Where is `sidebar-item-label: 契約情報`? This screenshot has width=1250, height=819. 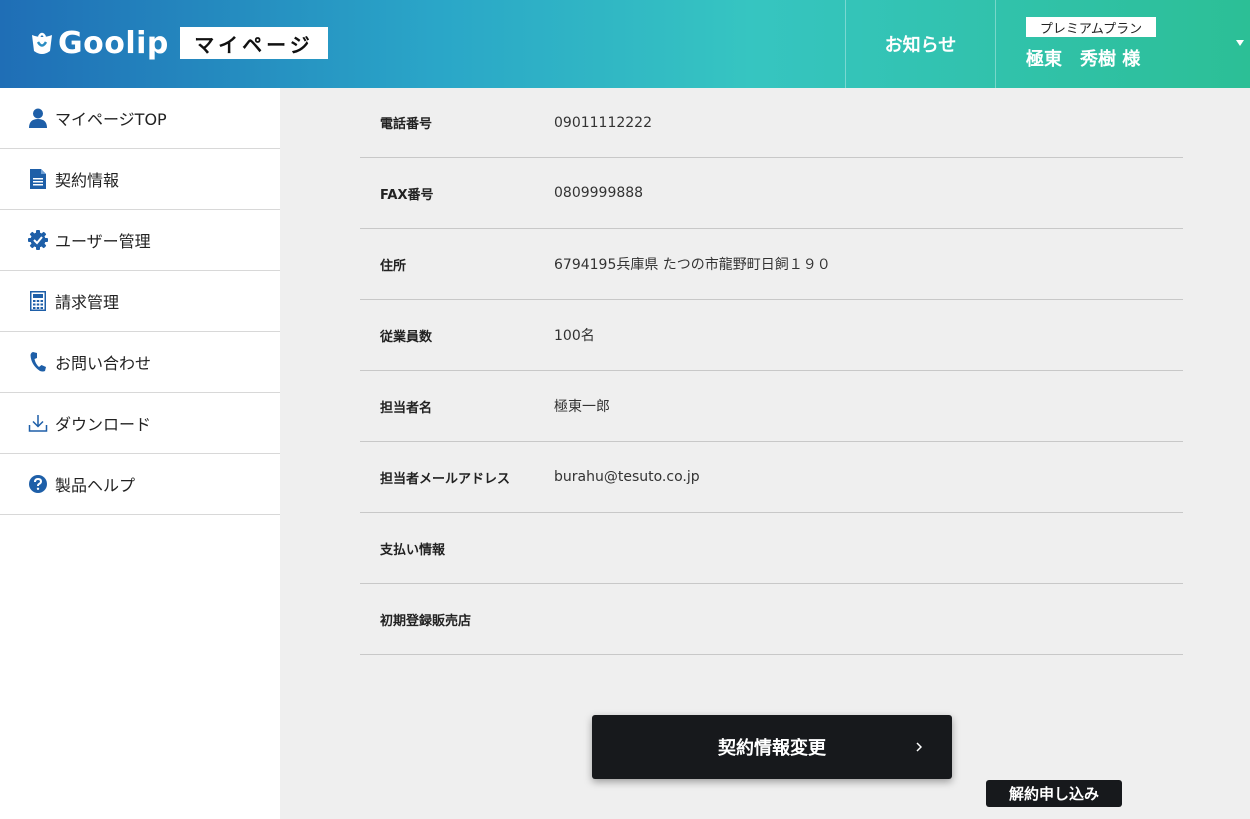 sidebar-item-label: 契約情報 is located at coordinates (87, 180).